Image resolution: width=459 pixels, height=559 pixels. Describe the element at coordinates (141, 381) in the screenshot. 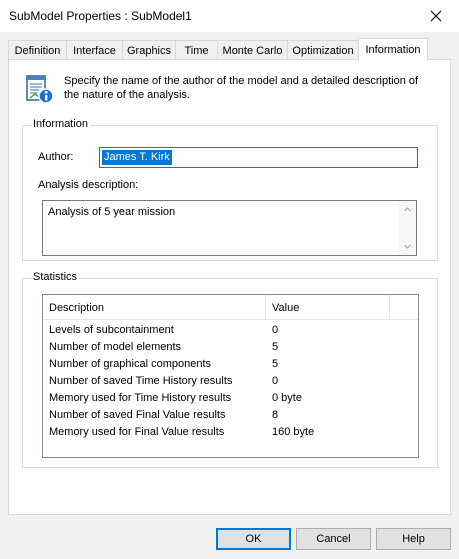

I see `row-description: Number of saved Time History results` at that location.